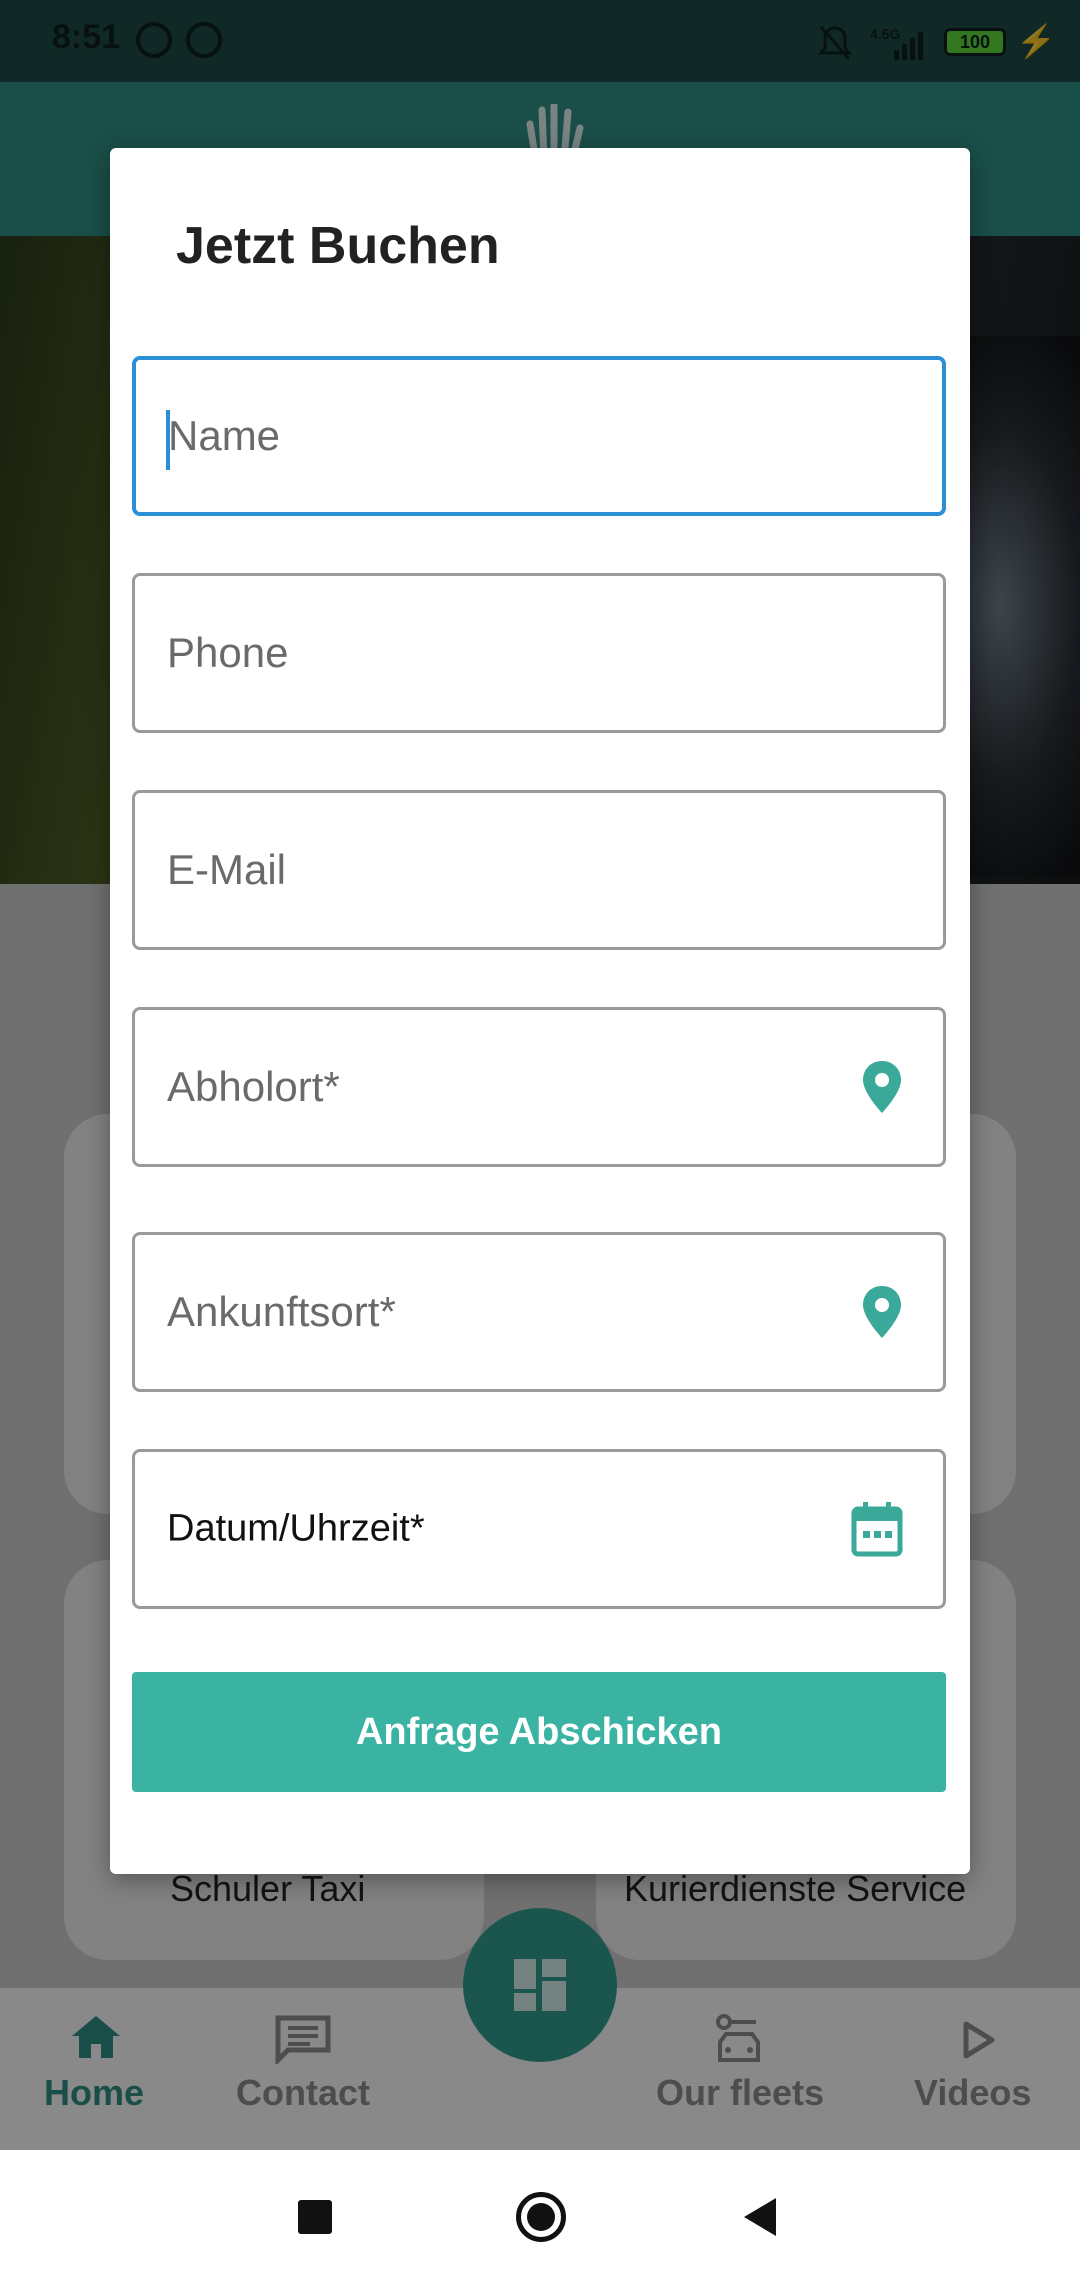  I want to click on back-button, so click(760, 2217).